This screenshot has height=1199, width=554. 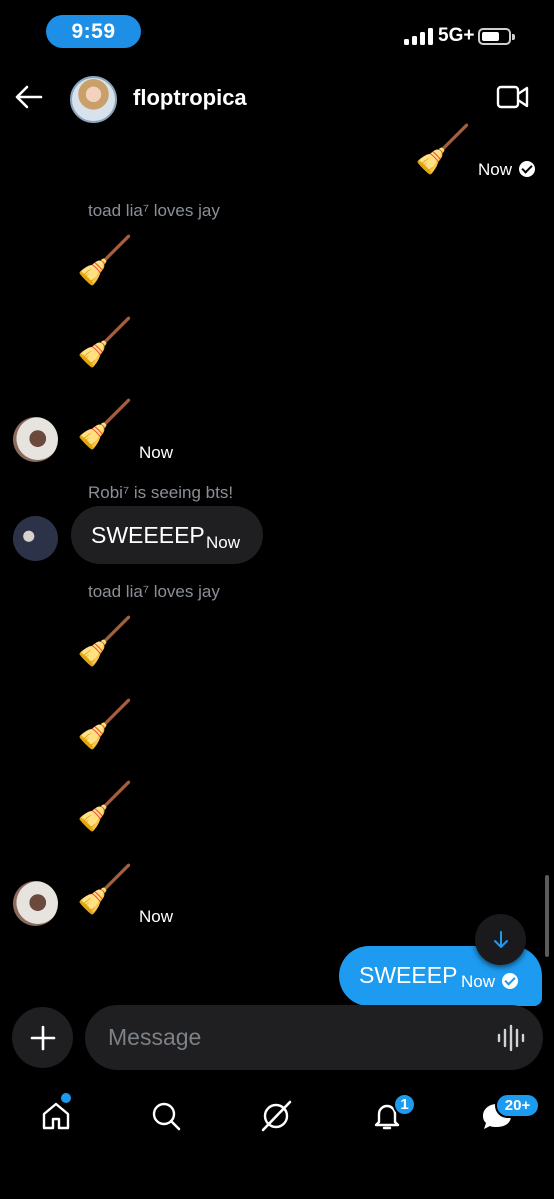 What do you see at coordinates (404, 1104) in the screenshot?
I see `notifications-badge: 1` at bounding box center [404, 1104].